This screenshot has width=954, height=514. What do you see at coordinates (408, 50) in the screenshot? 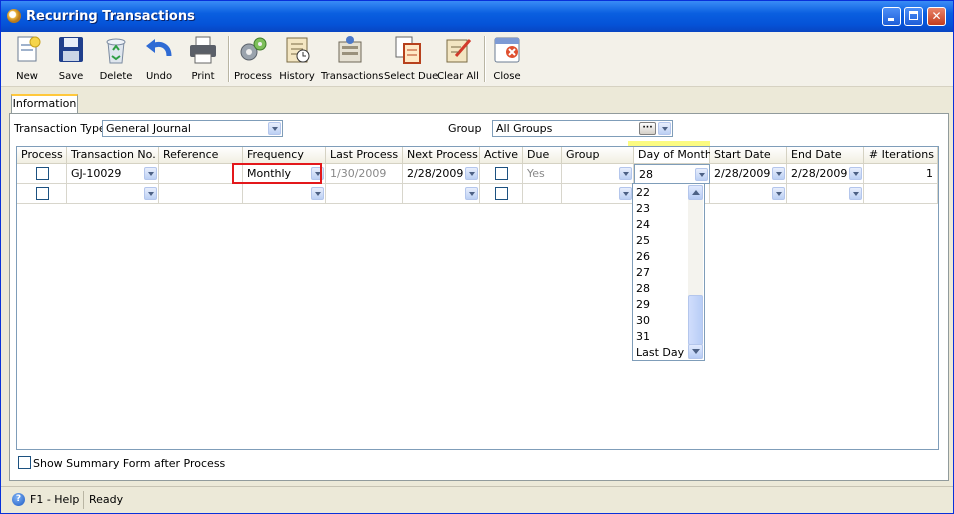
I see `select-due-icon` at bounding box center [408, 50].